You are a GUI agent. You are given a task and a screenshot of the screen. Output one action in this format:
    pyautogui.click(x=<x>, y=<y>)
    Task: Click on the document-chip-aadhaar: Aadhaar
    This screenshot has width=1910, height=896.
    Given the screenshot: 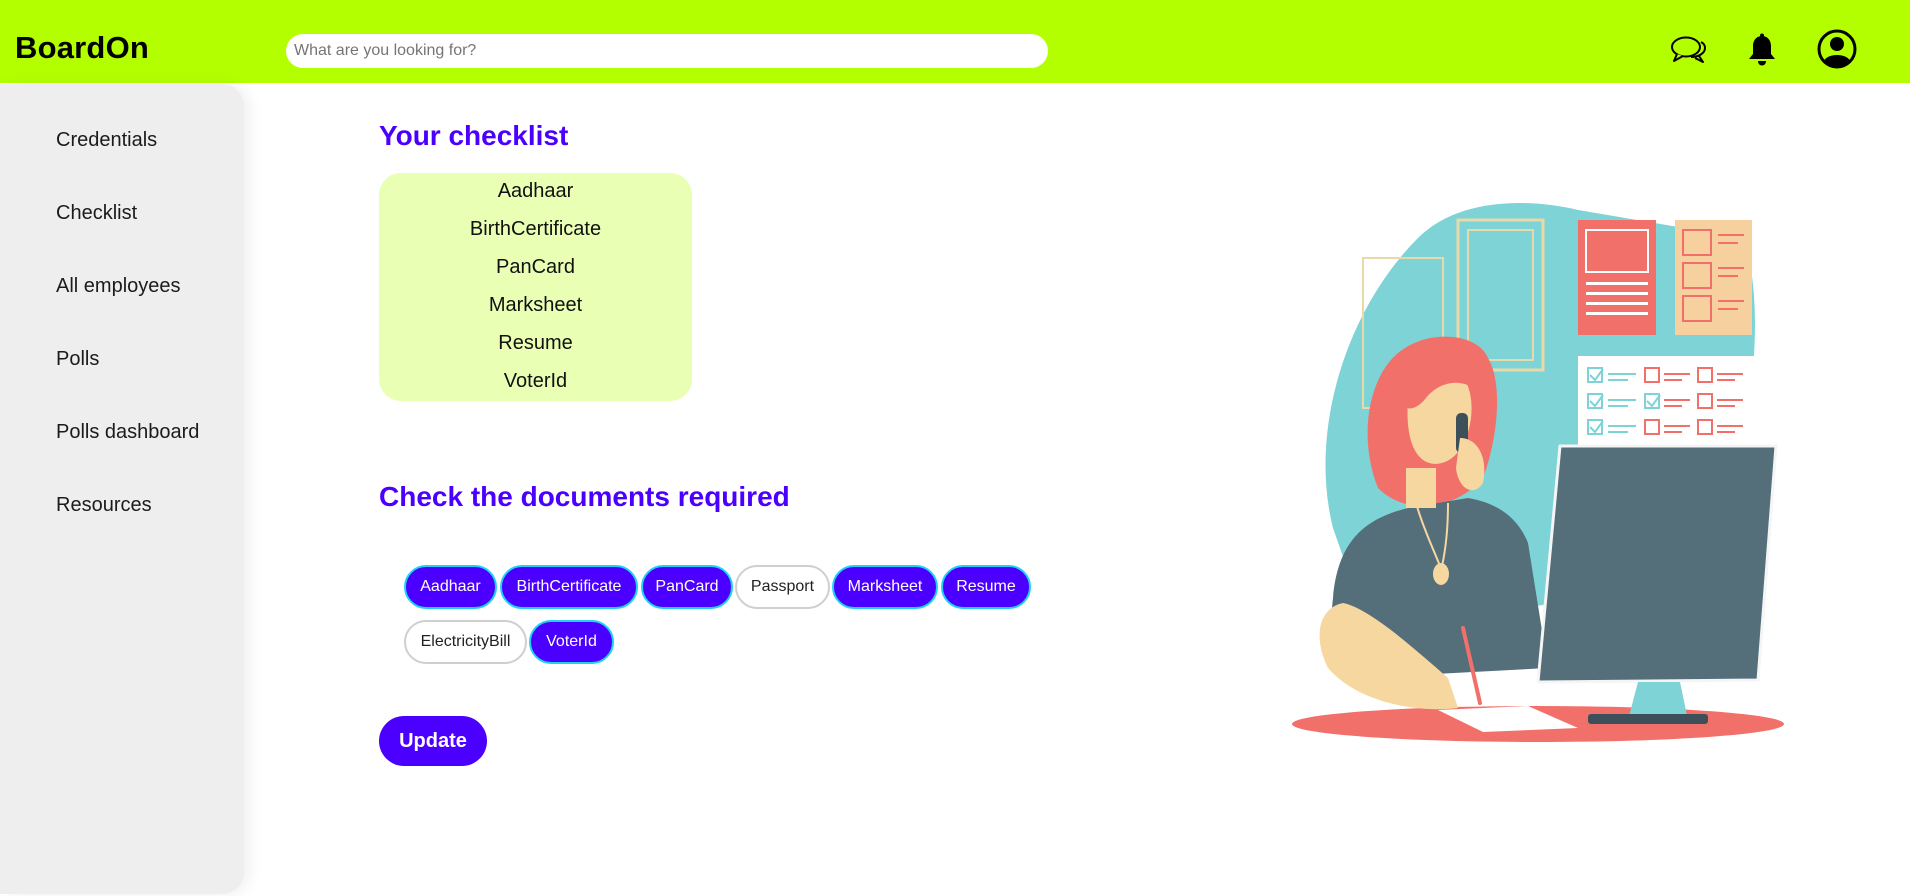 What is the action you would take?
    pyautogui.click(x=450, y=587)
    